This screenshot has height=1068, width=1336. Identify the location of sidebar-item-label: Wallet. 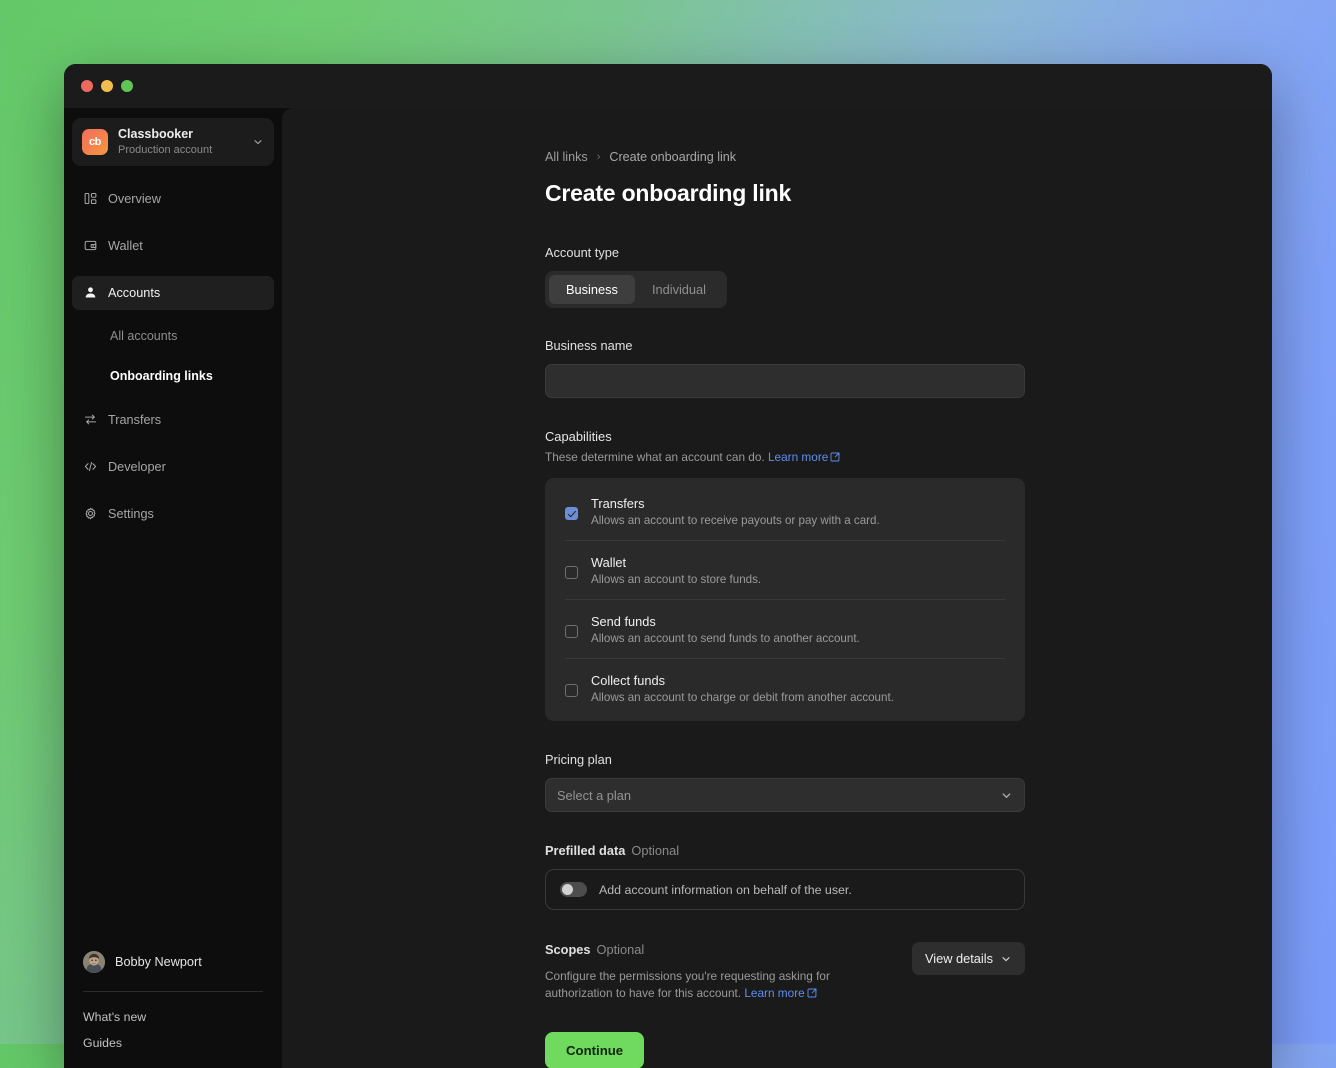
(125, 245).